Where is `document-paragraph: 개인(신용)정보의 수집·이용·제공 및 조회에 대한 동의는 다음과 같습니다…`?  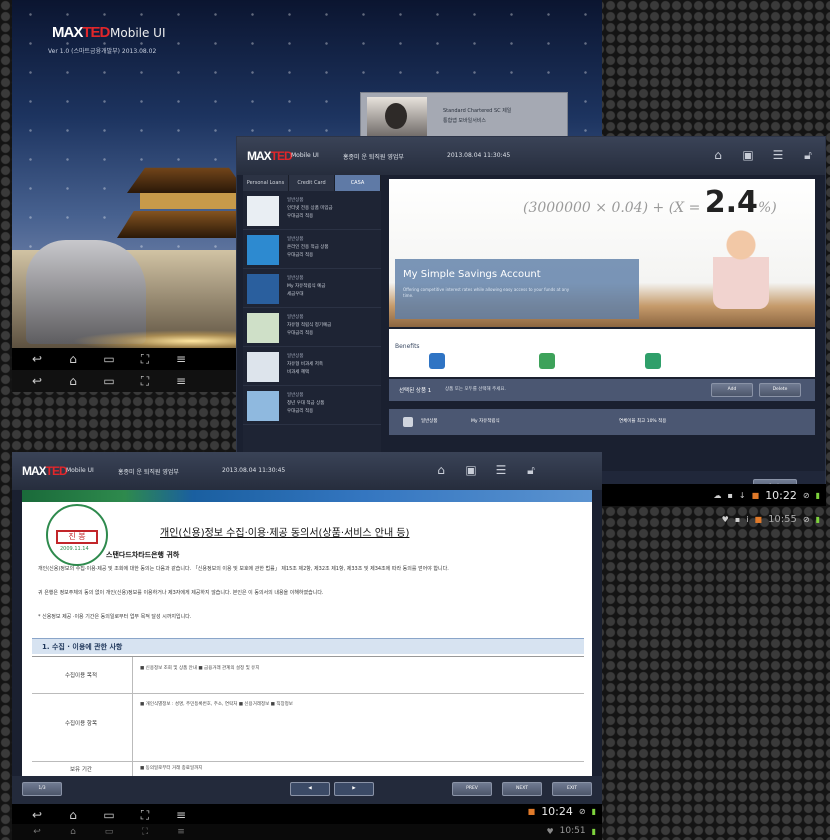 document-paragraph: 개인(신용)정보의 수집·이용·제공 및 조회에 대한 동의는 다음과 같습니다… is located at coordinates (243, 569).